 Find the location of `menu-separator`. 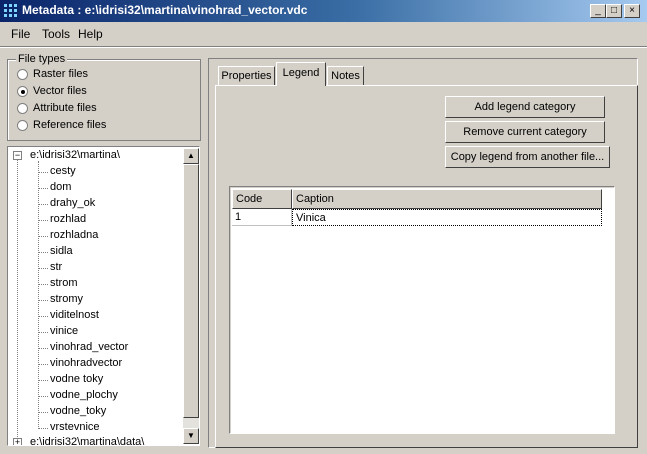

menu-separator is located at coordinates (323, 47).